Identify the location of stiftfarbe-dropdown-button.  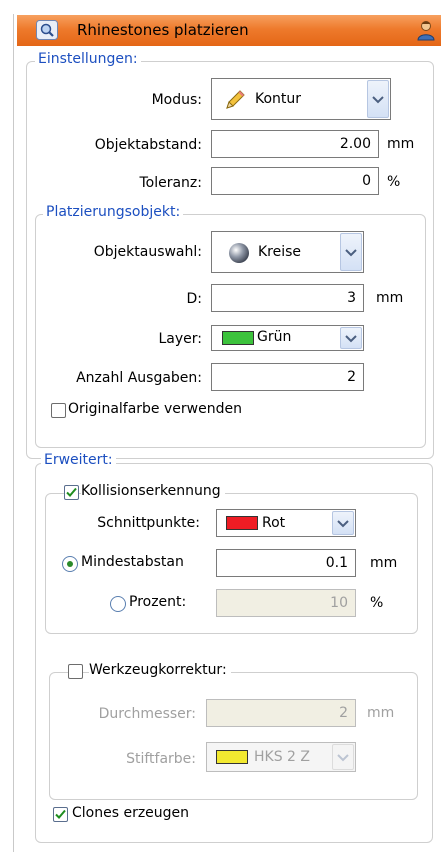
(343, 757).